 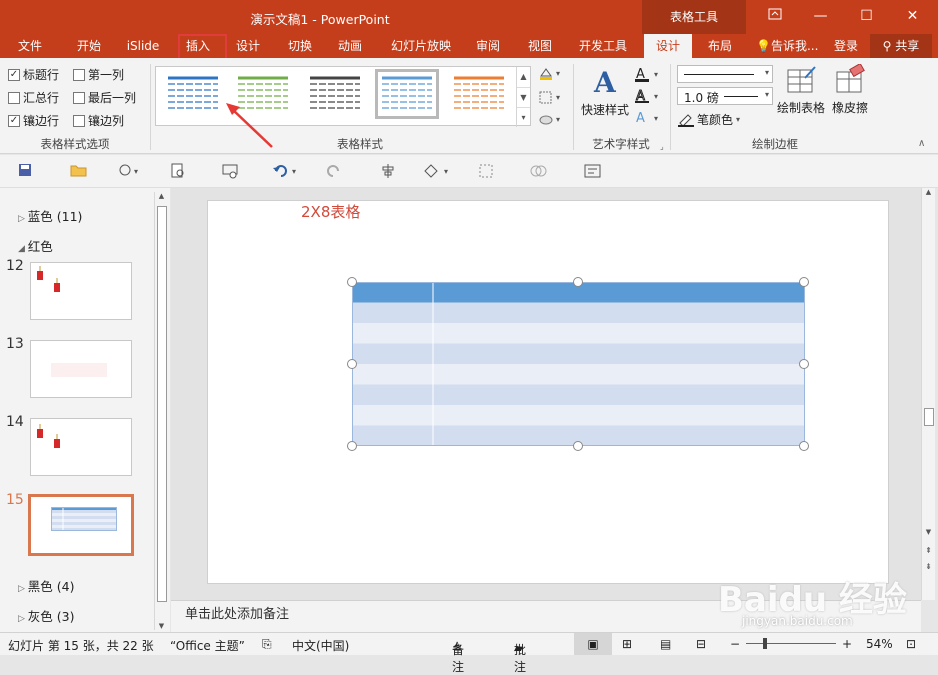 What do you see at coordinates (603, 46) in the screenshot?
I see `tab-developer: 开发工具` at bounding box center [603, 46].